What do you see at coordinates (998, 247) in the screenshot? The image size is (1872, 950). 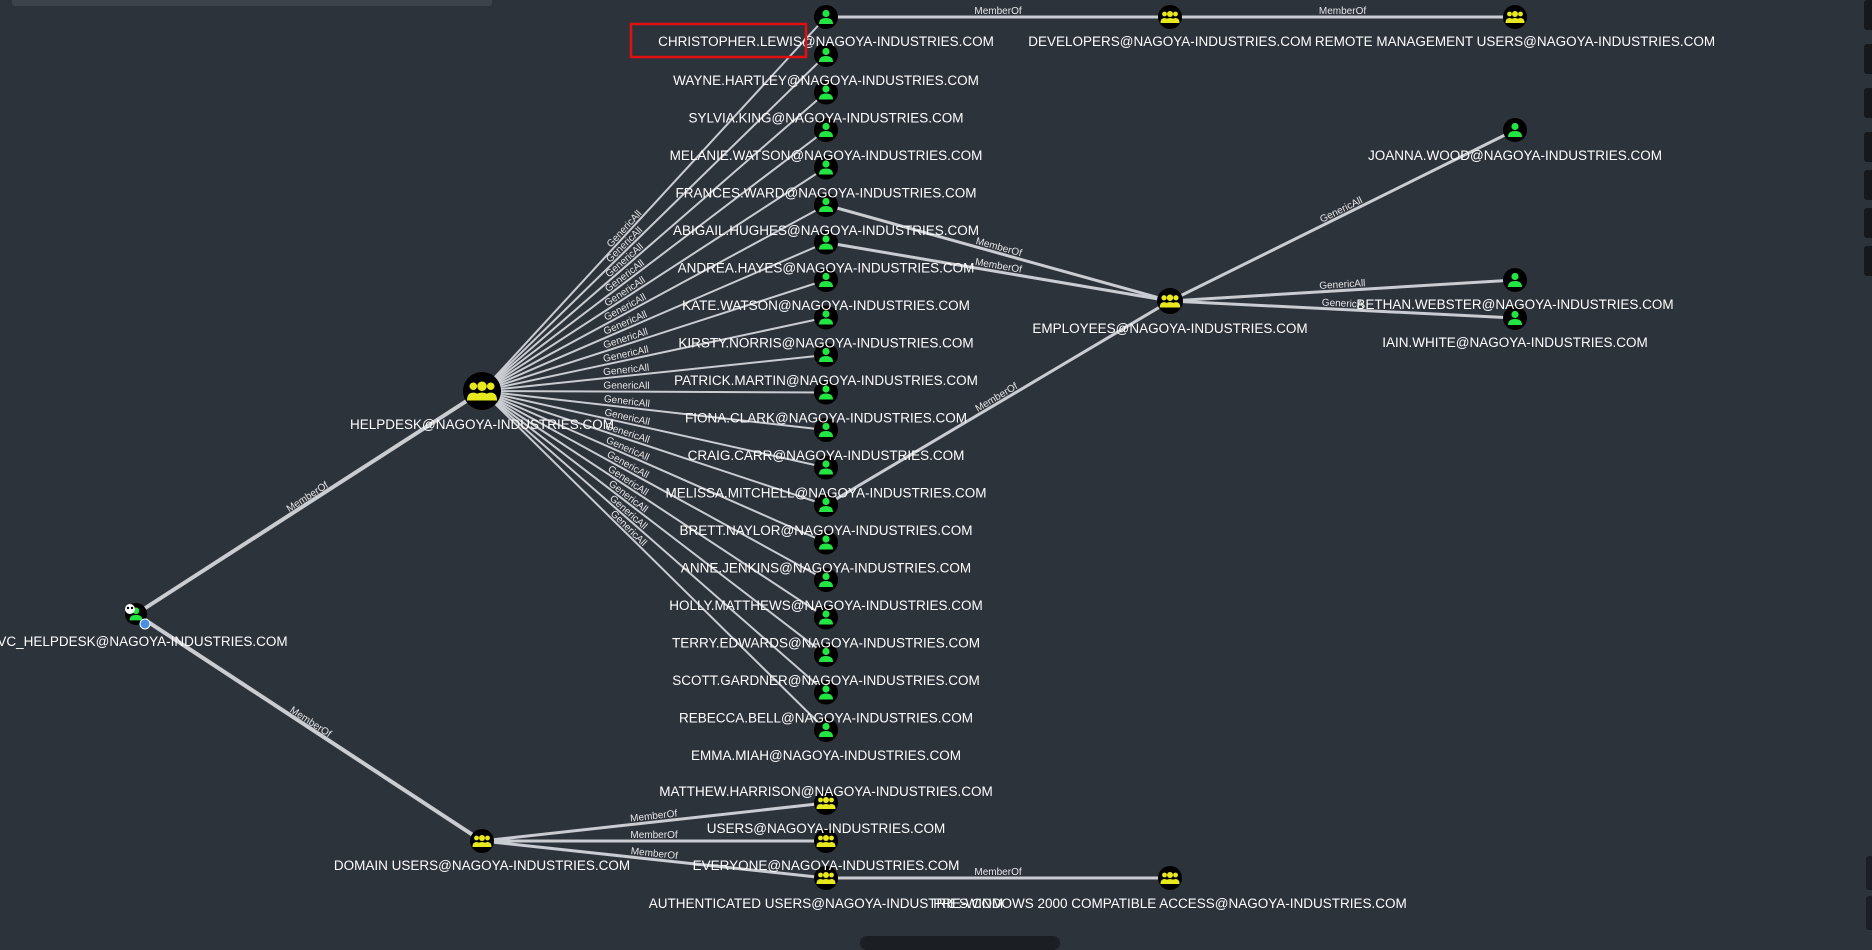 I see `edge-label-abigail_hughes-employees: MemberOf` at bounding box center [998, 247].